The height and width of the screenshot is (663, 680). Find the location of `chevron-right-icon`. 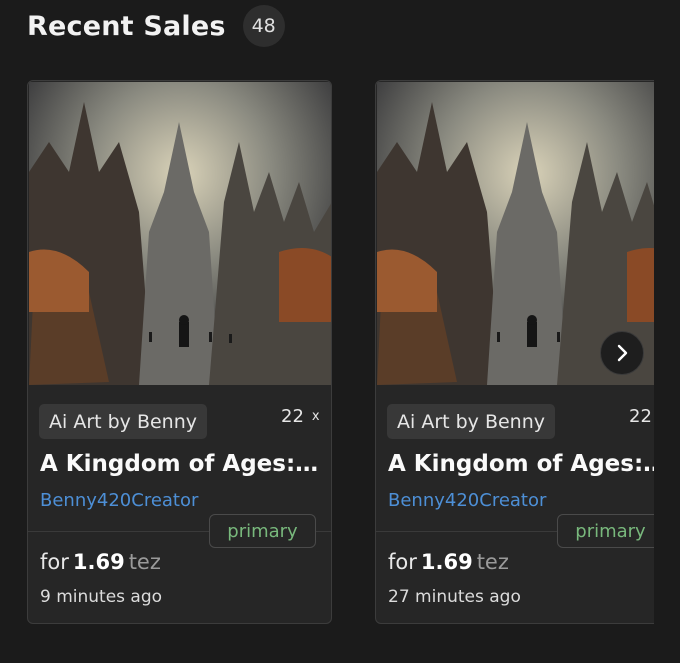

chevron-right-icon is located at coordinates (622, 353).